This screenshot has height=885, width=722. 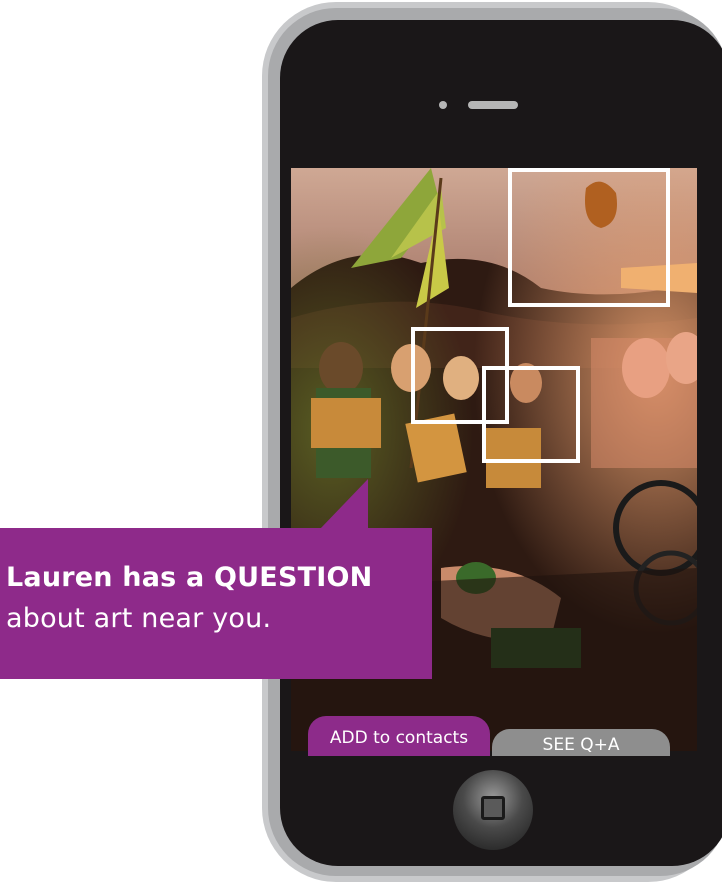 I want to click on callout-subline: about art near you., so click(x=139, y=618).